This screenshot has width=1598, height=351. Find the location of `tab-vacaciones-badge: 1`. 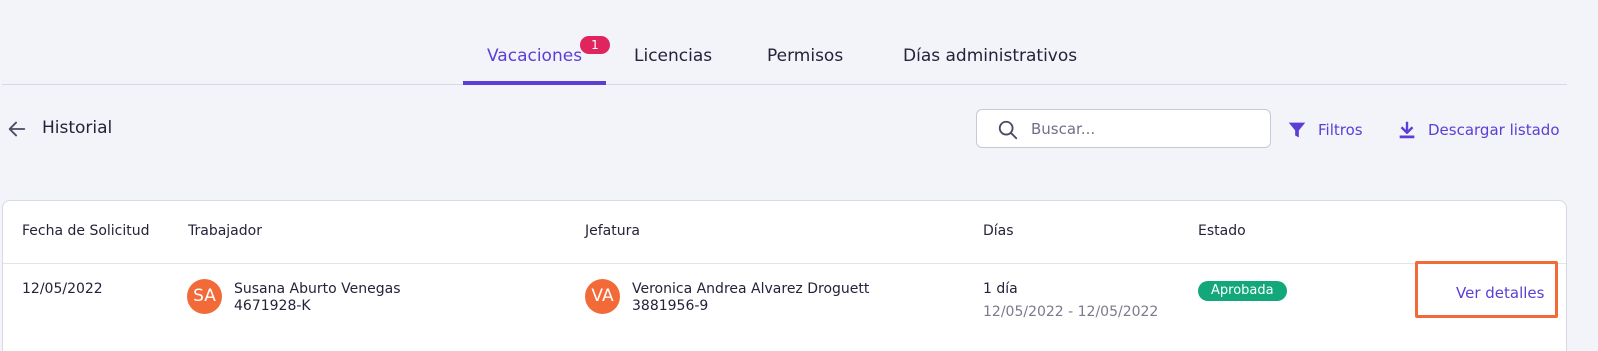

tab-vacaciones-badge: 1 is located at coordinates (595, 45).